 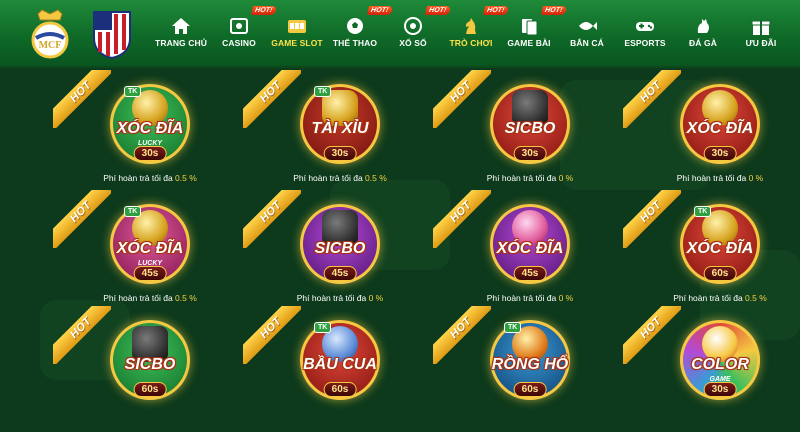 I want to click on game-icon: TK RỒNG HỔ 60s, so click(x=530, y=360).